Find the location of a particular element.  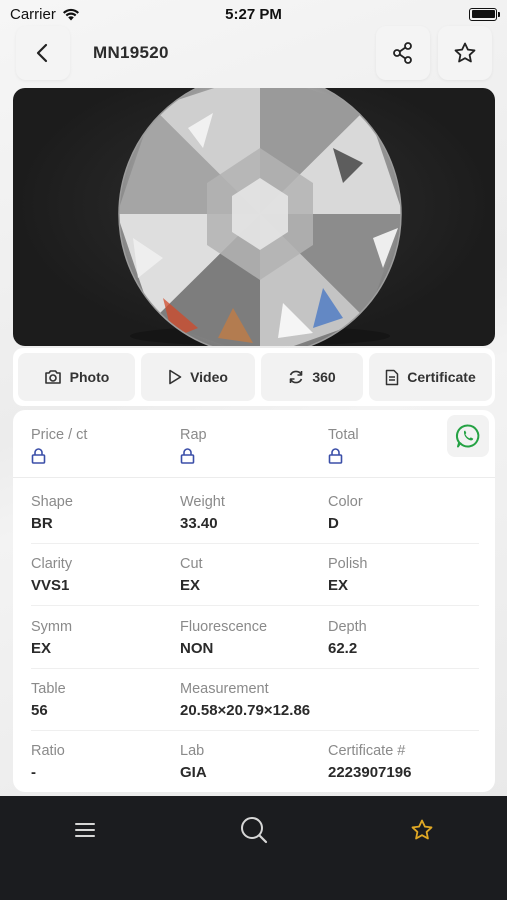

header: MN19520 is located at coordinates (253, 54).